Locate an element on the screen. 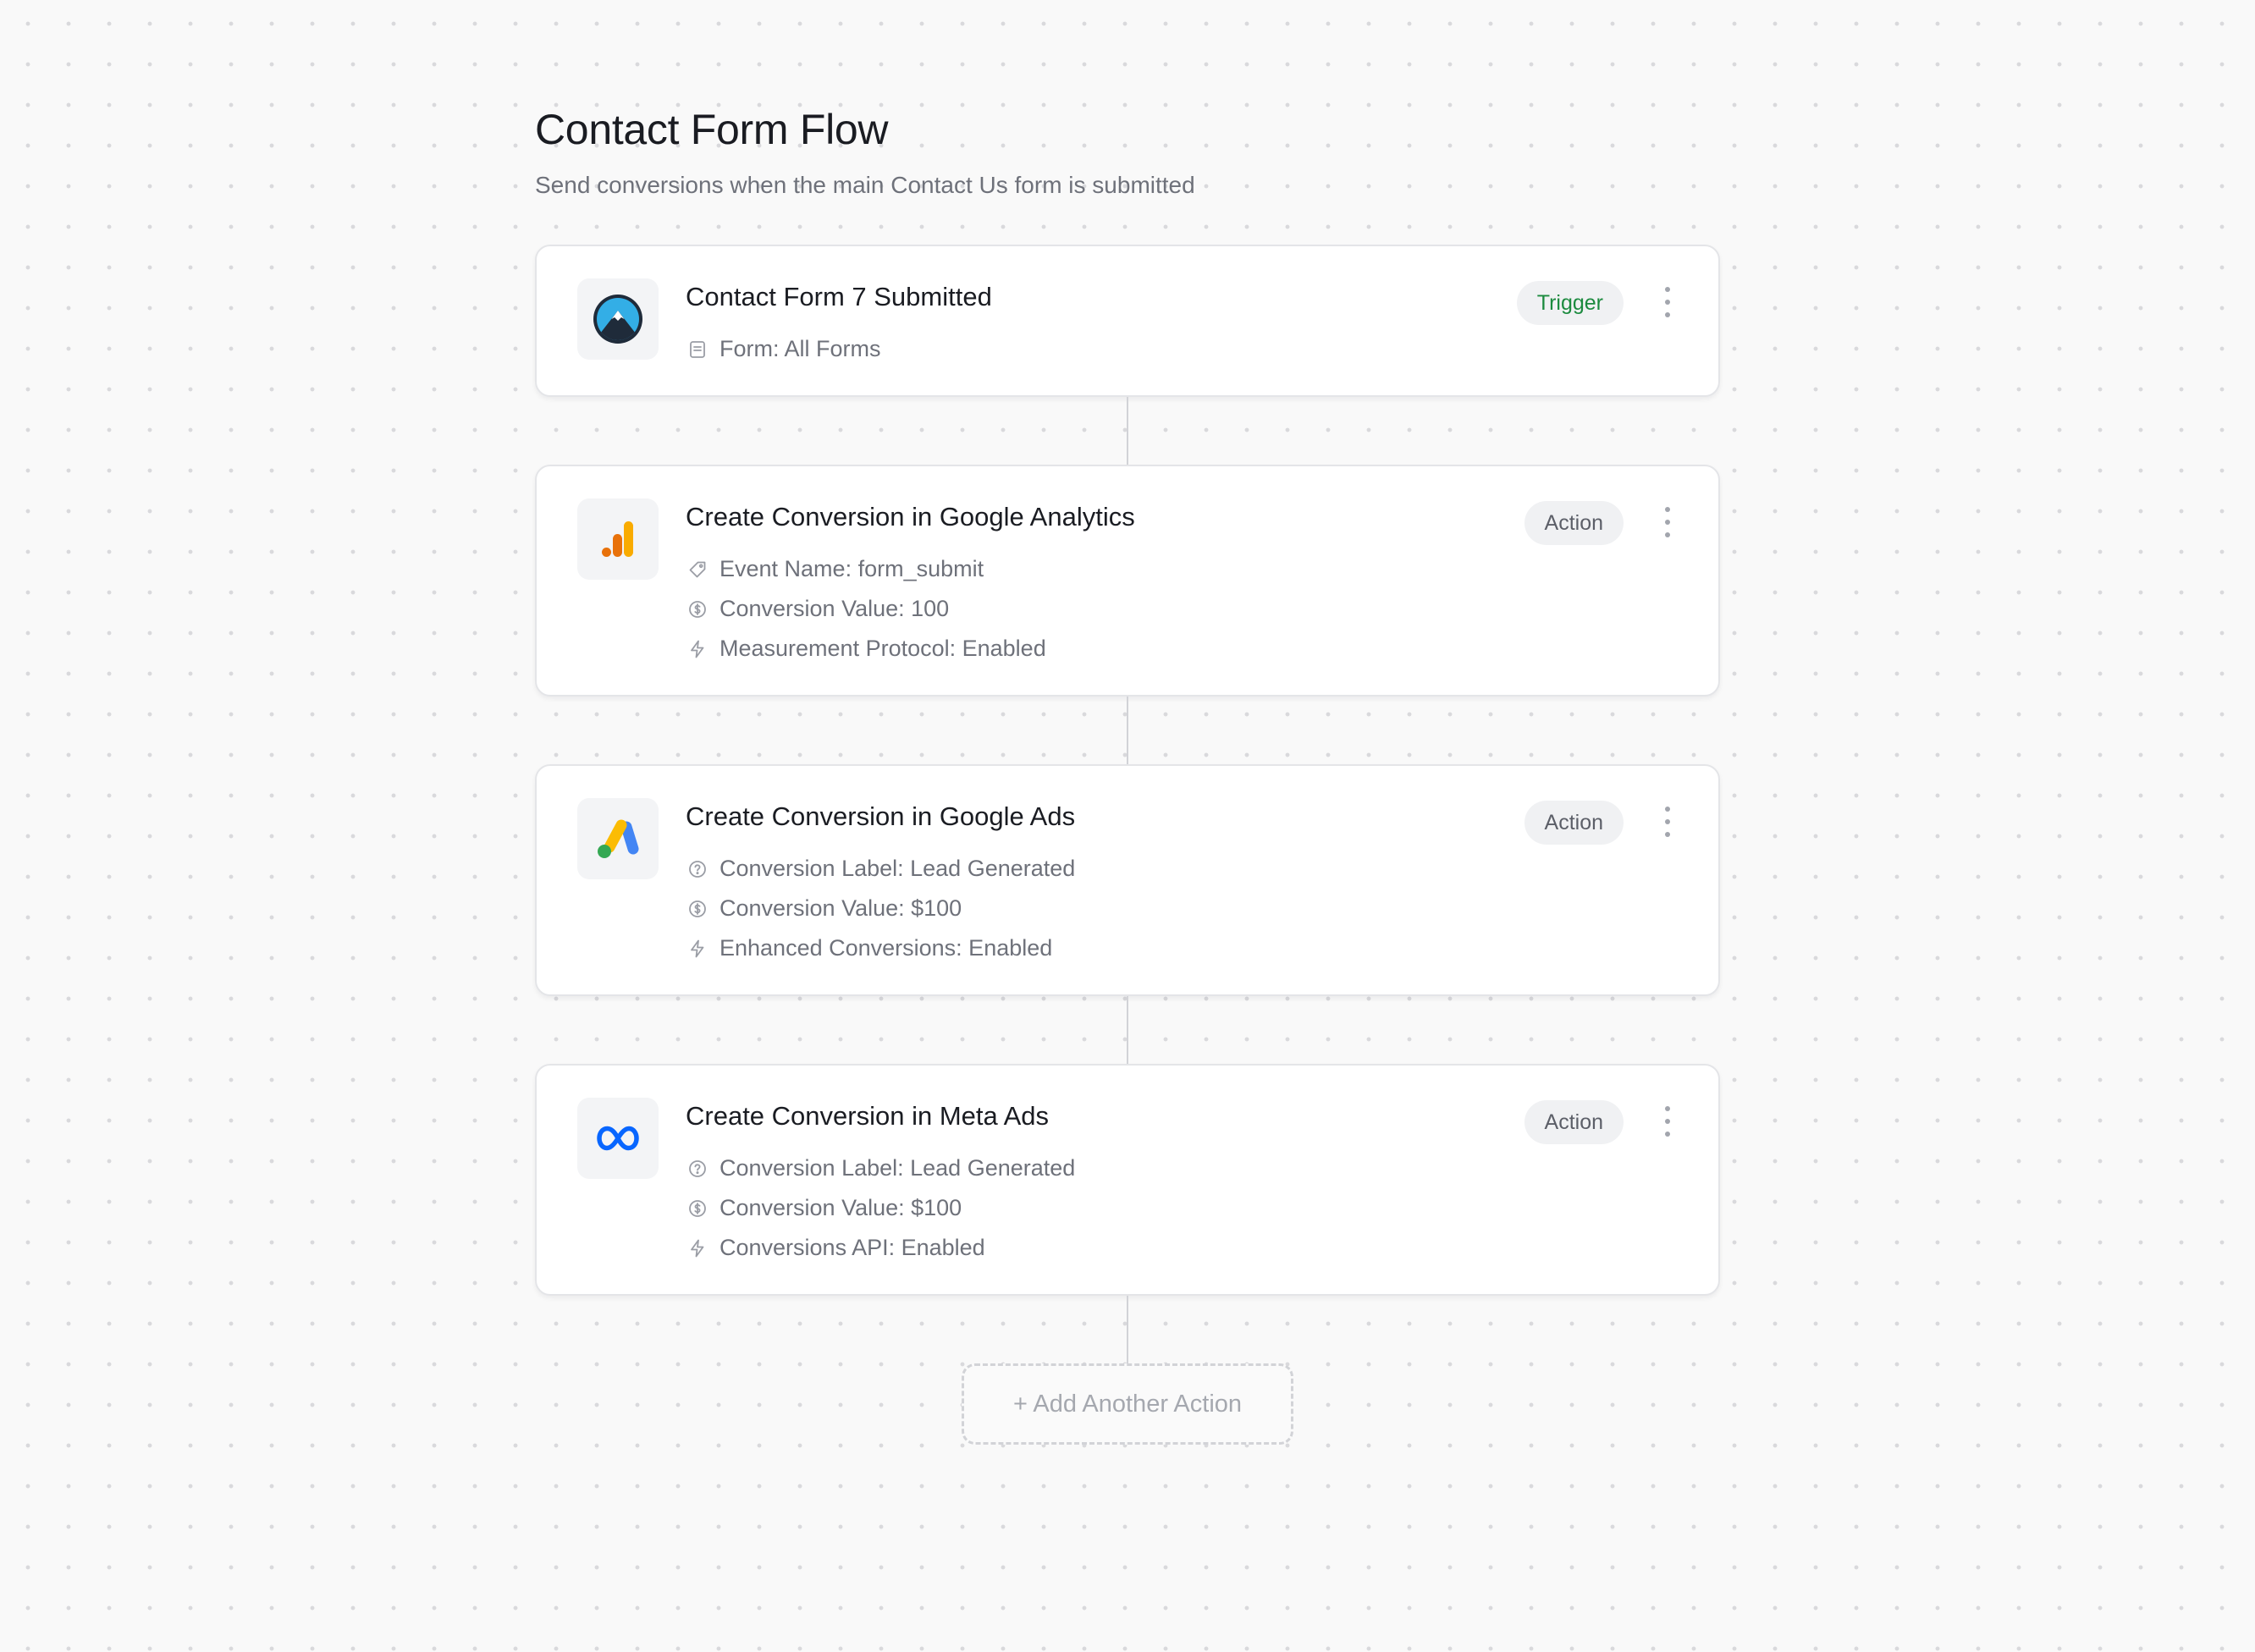 The image size is (2255, 1652). detail-text: Measurement Protocol: Enabled is located at coordinates (883, 648).